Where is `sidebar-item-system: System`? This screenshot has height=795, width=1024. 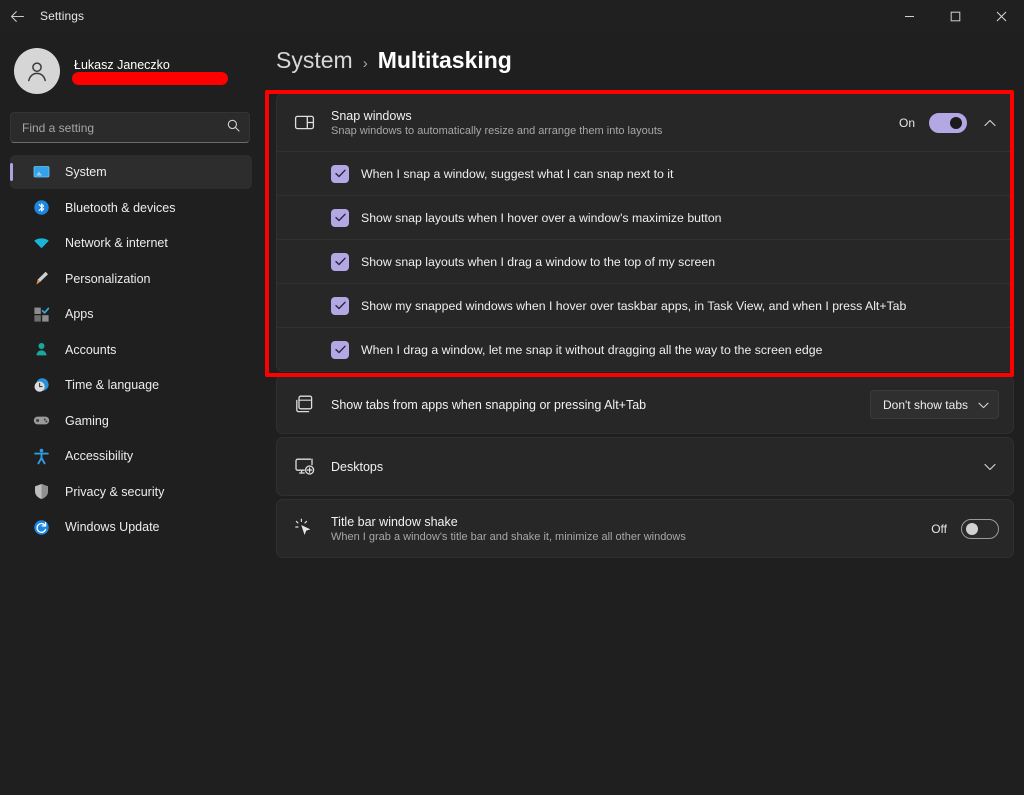
sidebar-item-system: System is located at coordinates (131, 172).